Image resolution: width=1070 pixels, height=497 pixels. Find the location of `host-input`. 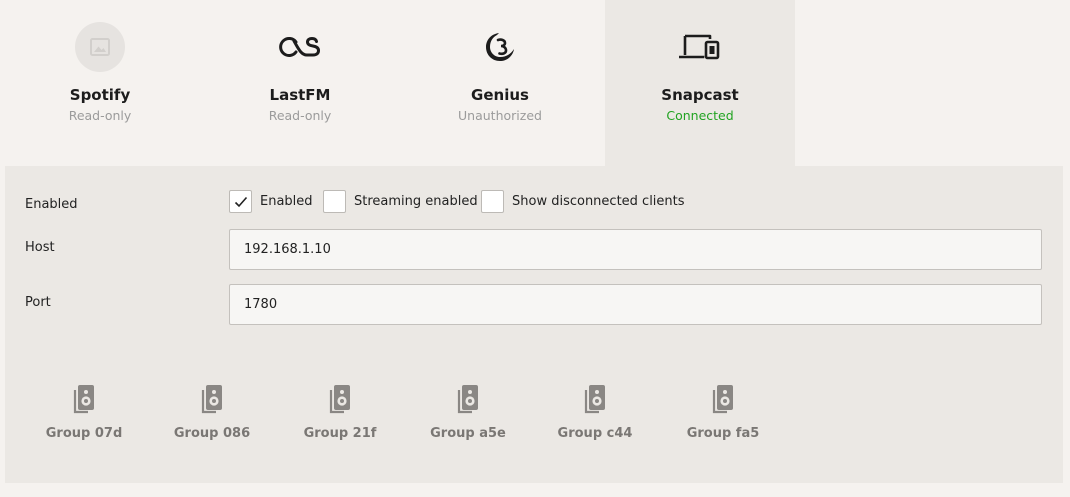

host-input is located at coordinates (635, 249).